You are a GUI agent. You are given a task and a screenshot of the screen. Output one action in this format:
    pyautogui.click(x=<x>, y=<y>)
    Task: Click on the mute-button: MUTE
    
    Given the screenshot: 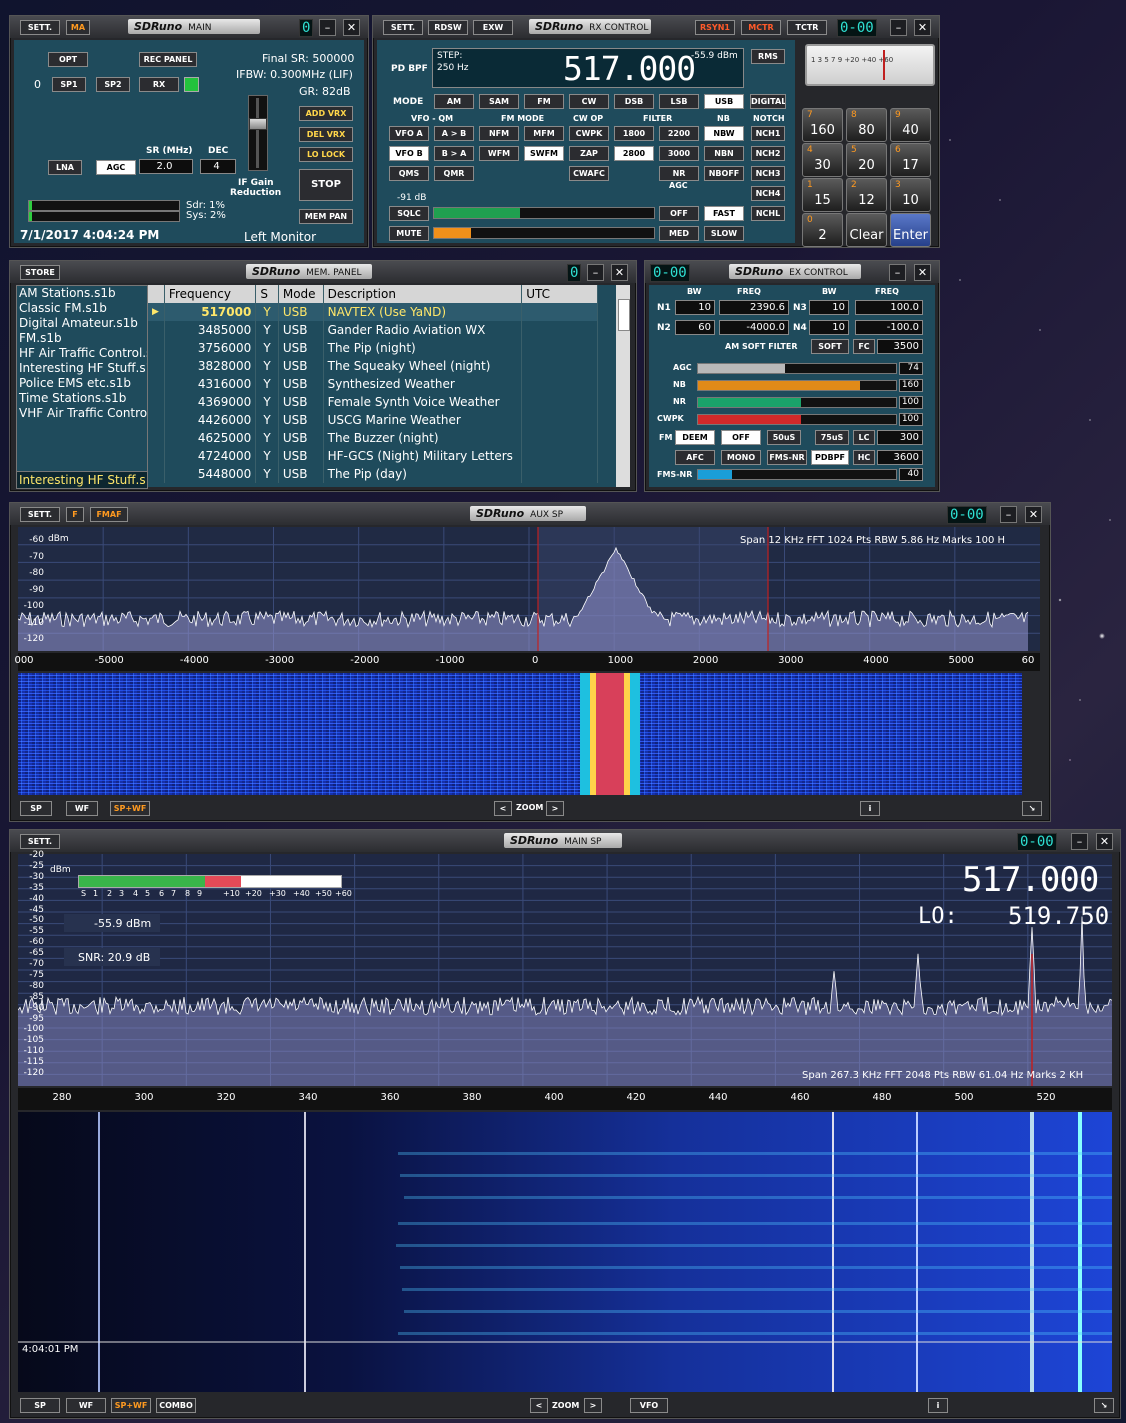 What is the action you would take?
    pyautogui.click(x=409, y=233)
    